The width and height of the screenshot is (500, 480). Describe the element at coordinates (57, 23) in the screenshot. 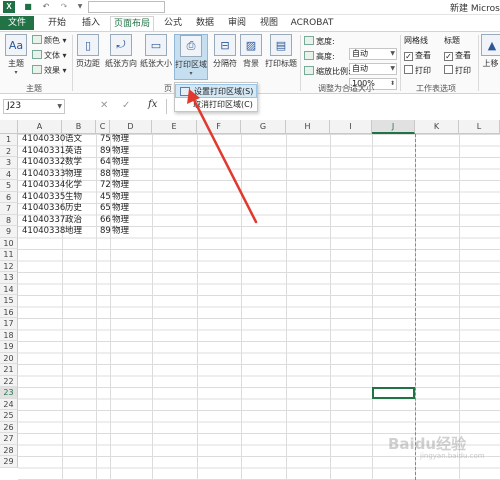

I see `tab-home: 开始` at that location.